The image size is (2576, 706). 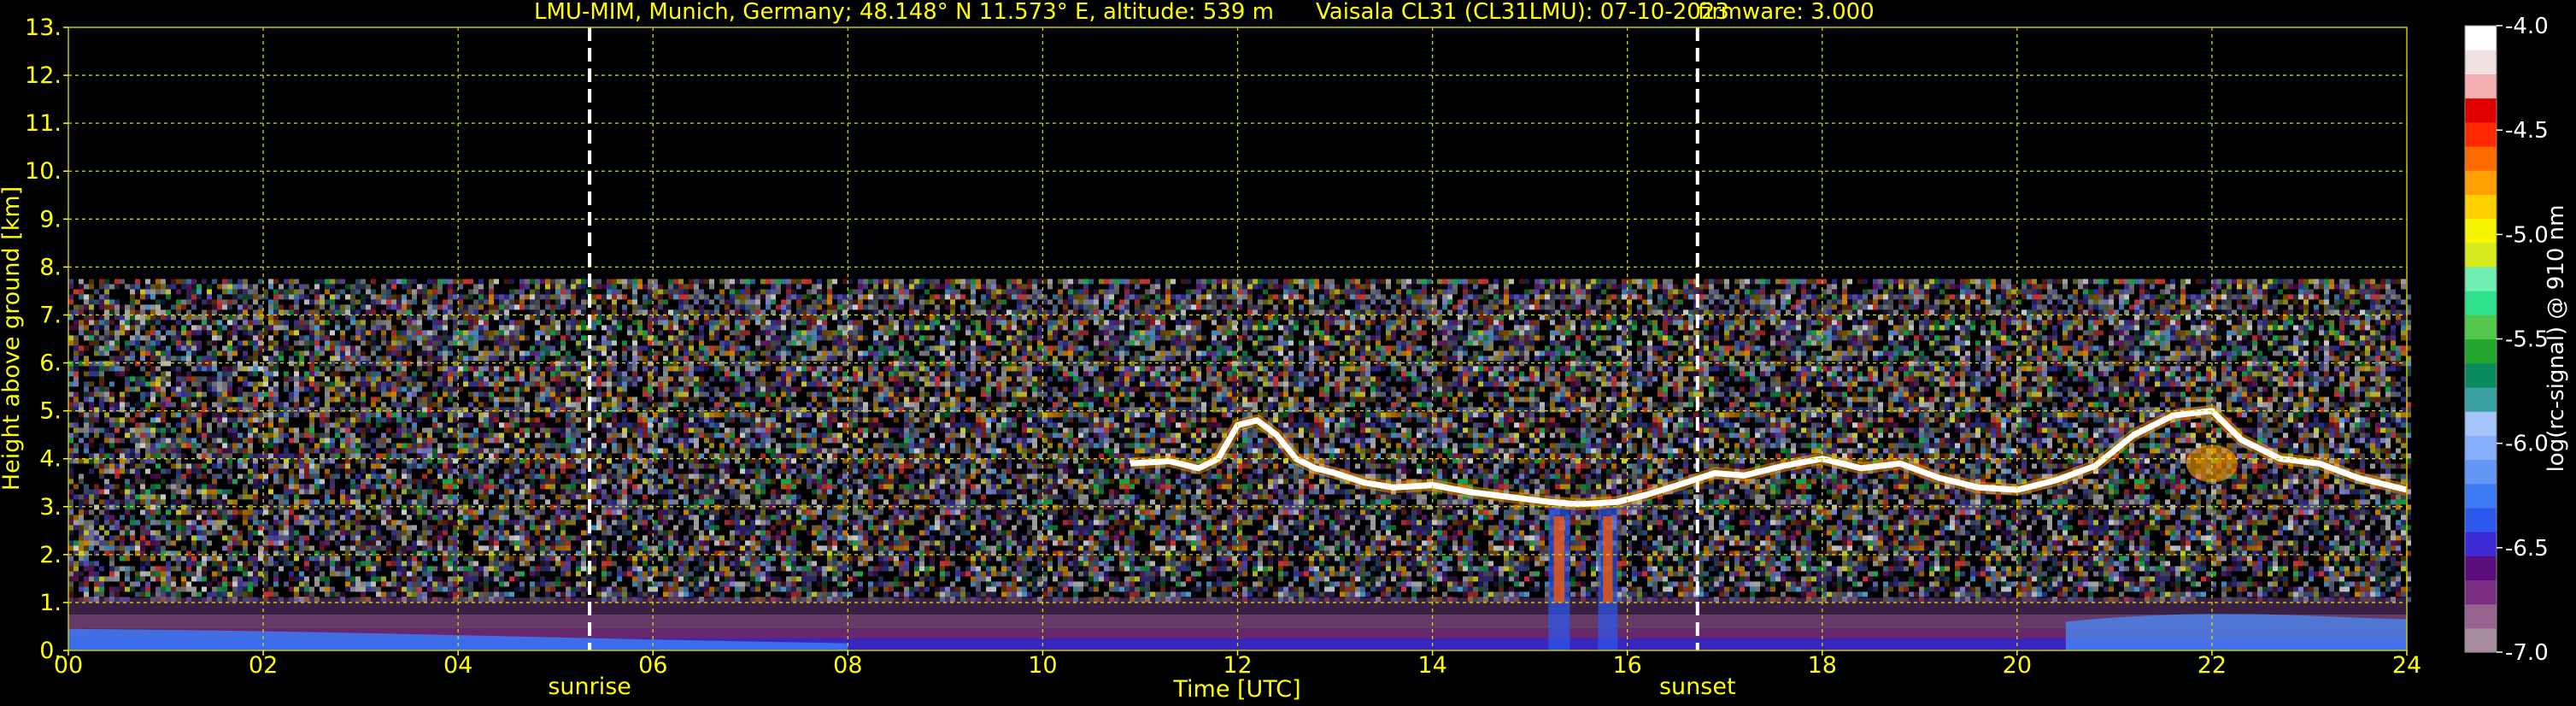 I want to click on colorbar-gradient, so click(x=2481, y=339).